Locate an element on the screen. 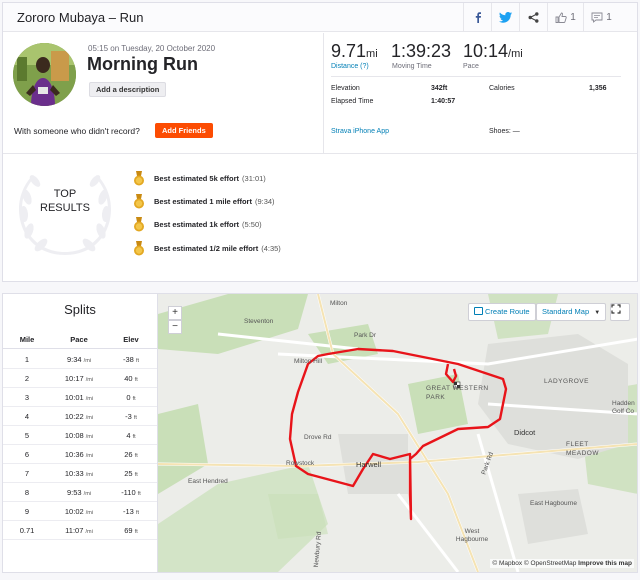  effort-time: (4:35) is located at coordinates (271, 248).